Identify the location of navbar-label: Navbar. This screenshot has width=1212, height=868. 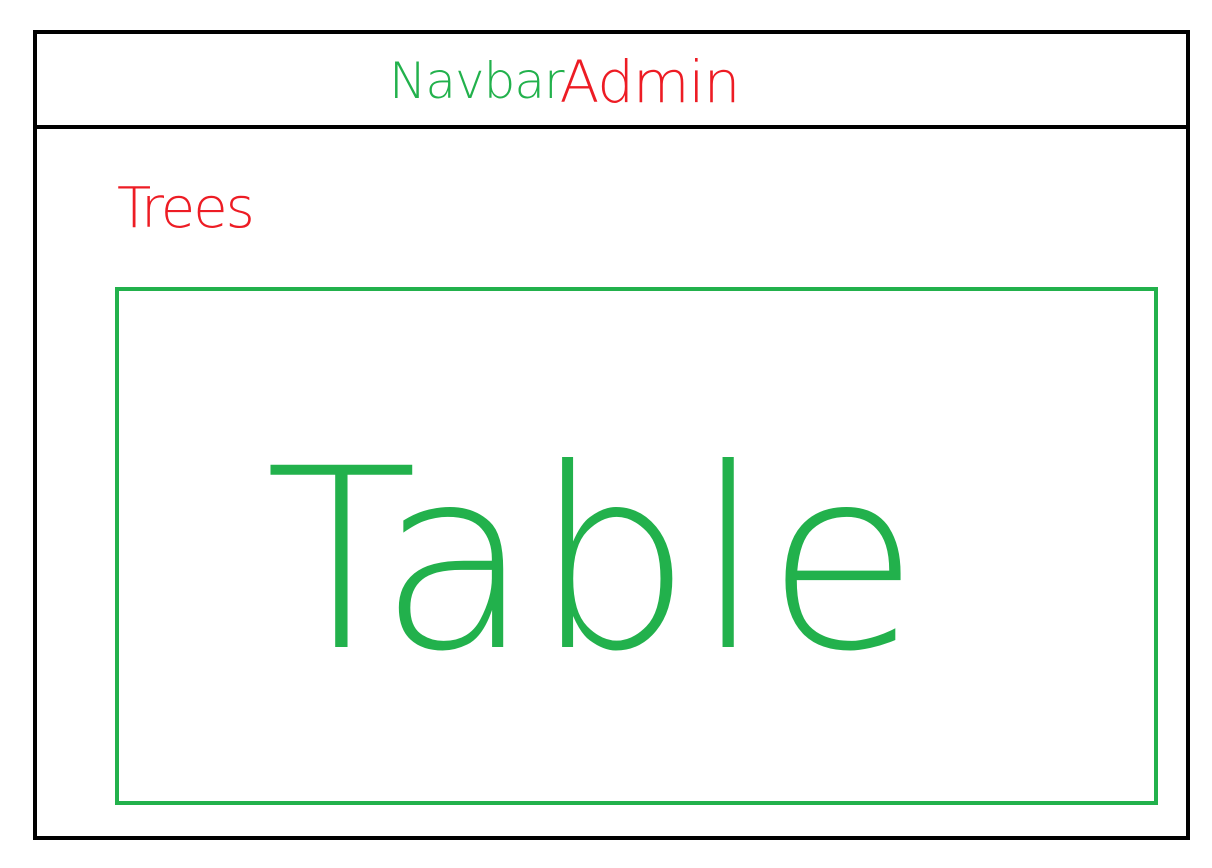
(477, 81).